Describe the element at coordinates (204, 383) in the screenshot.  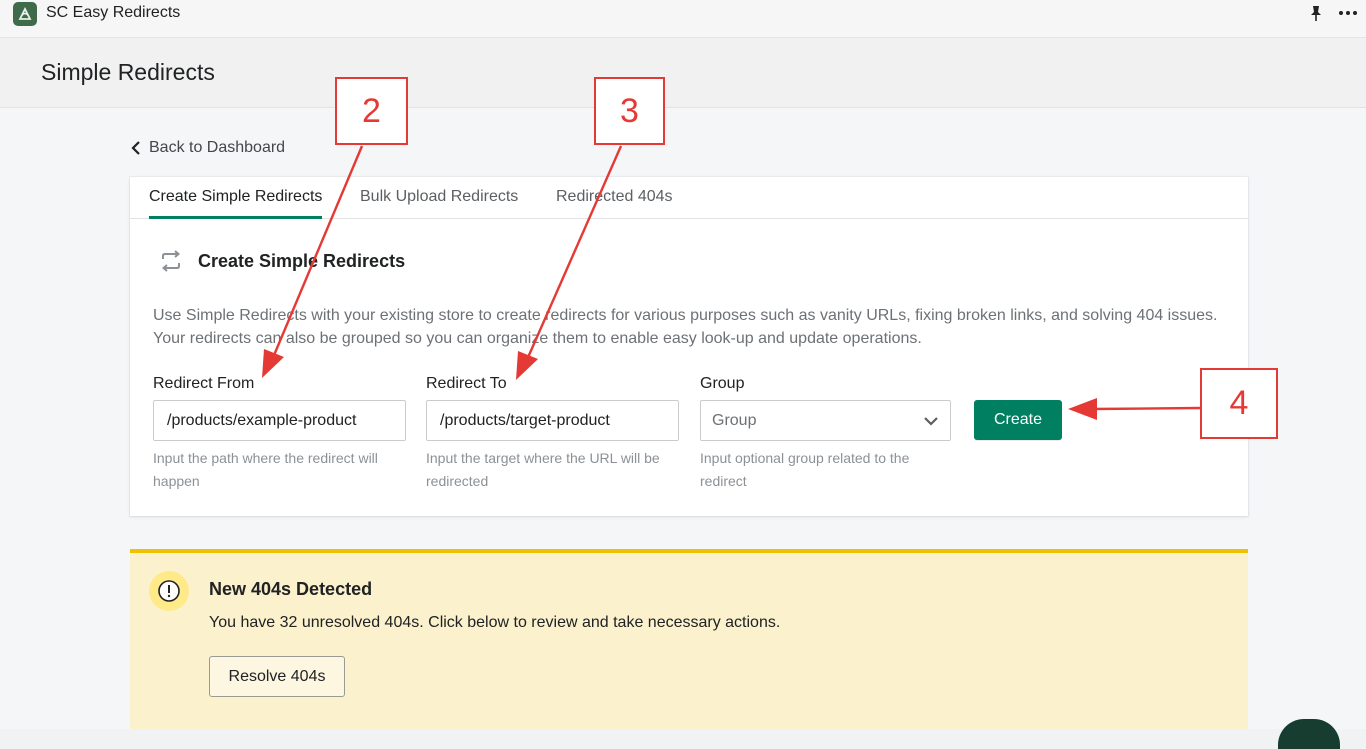
I see `redirect-from-label: Redirect From` at that location.